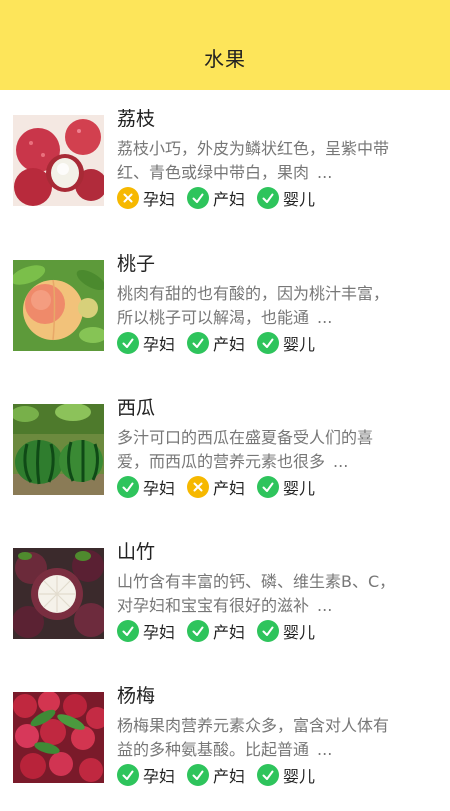  Describe the element at coordinates (136, 119) in the screenshot. I see `fruit-name: 荔枝` at that location.